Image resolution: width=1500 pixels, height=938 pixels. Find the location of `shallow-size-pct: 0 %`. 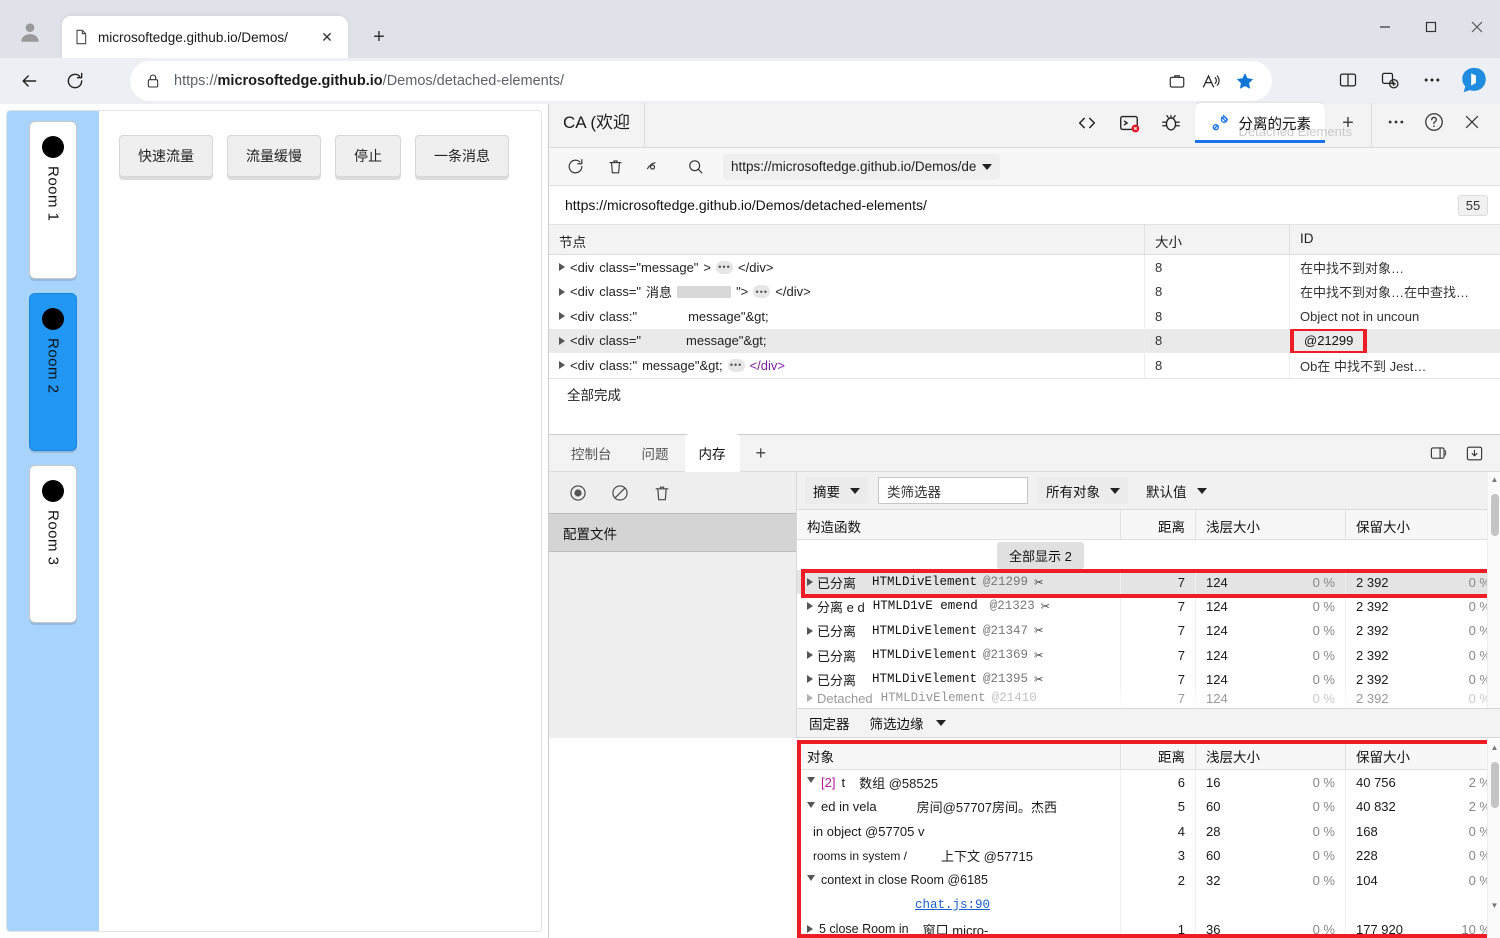

shallow-size-pct: 0 % is located at coordinates (1323, 880).